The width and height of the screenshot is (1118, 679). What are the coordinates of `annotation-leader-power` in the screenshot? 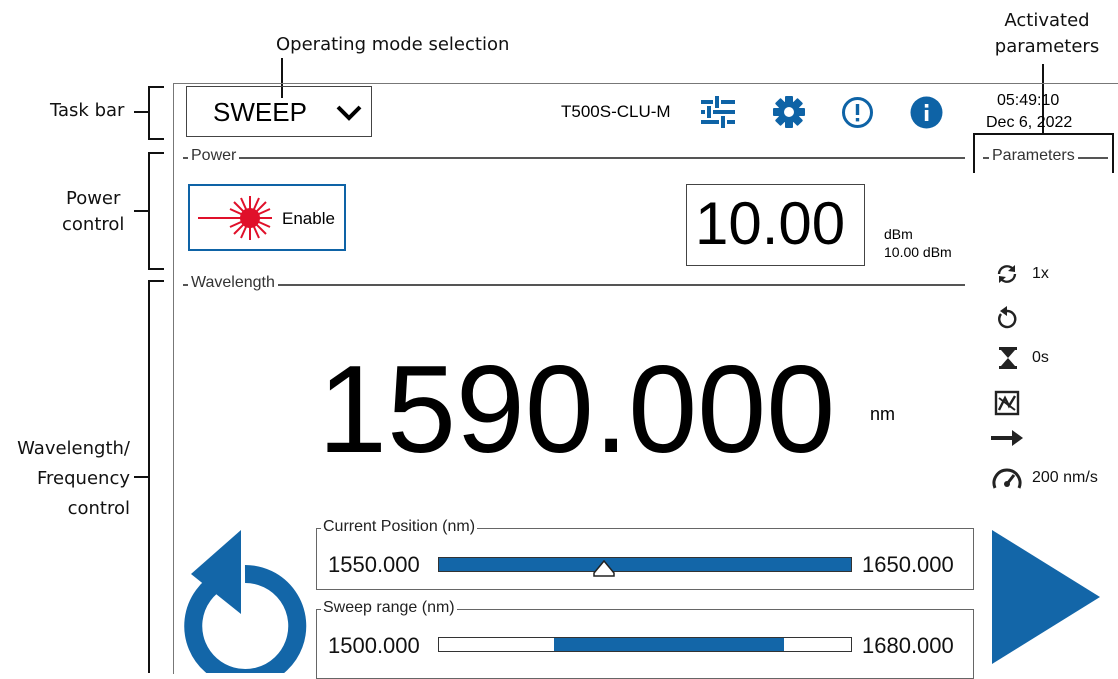 It's located at (141, 211).